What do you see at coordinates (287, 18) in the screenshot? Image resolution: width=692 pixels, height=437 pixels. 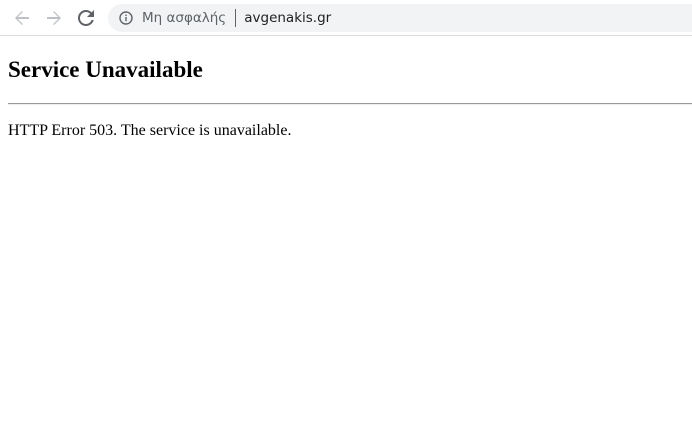 I see `url-text: avgenakis.gr` at bounding box center [287, 18].